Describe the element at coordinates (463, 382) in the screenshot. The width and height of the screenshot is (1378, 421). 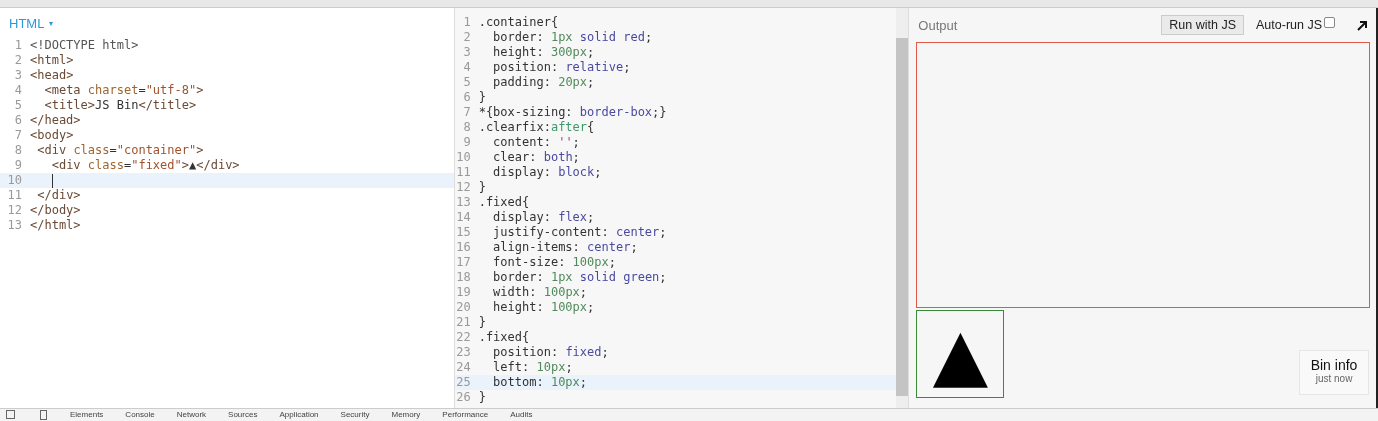
I see `line-number: 25` at that location.